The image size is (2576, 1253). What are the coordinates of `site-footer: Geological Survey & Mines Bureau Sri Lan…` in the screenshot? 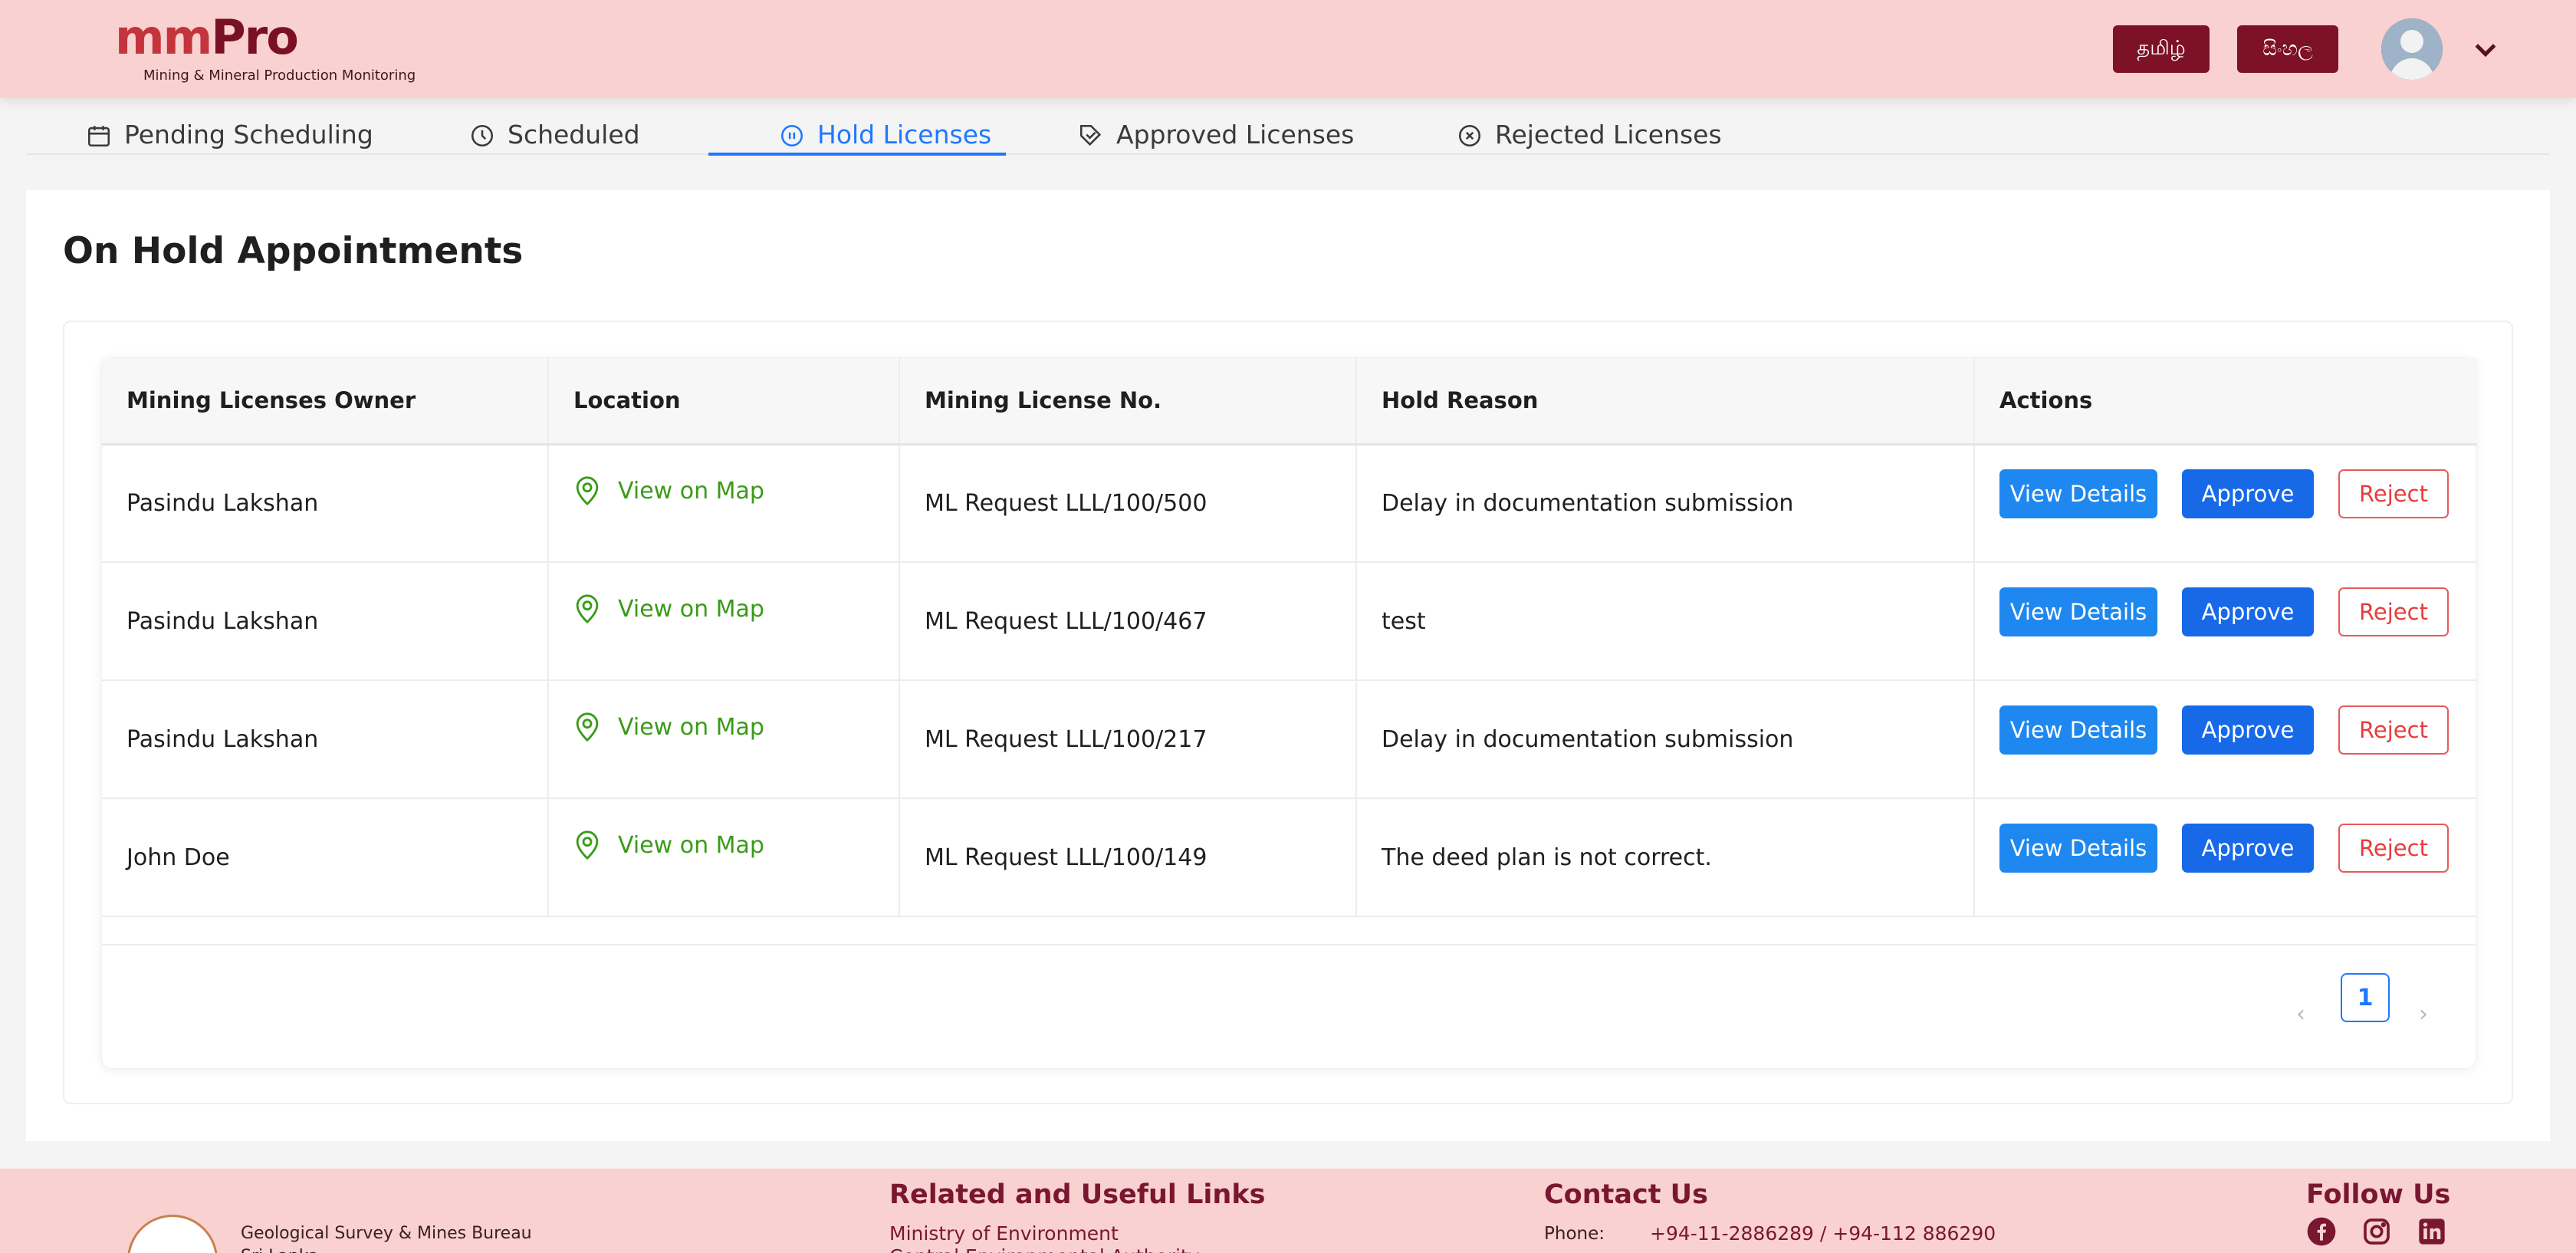 It's located at (1288, 1211).